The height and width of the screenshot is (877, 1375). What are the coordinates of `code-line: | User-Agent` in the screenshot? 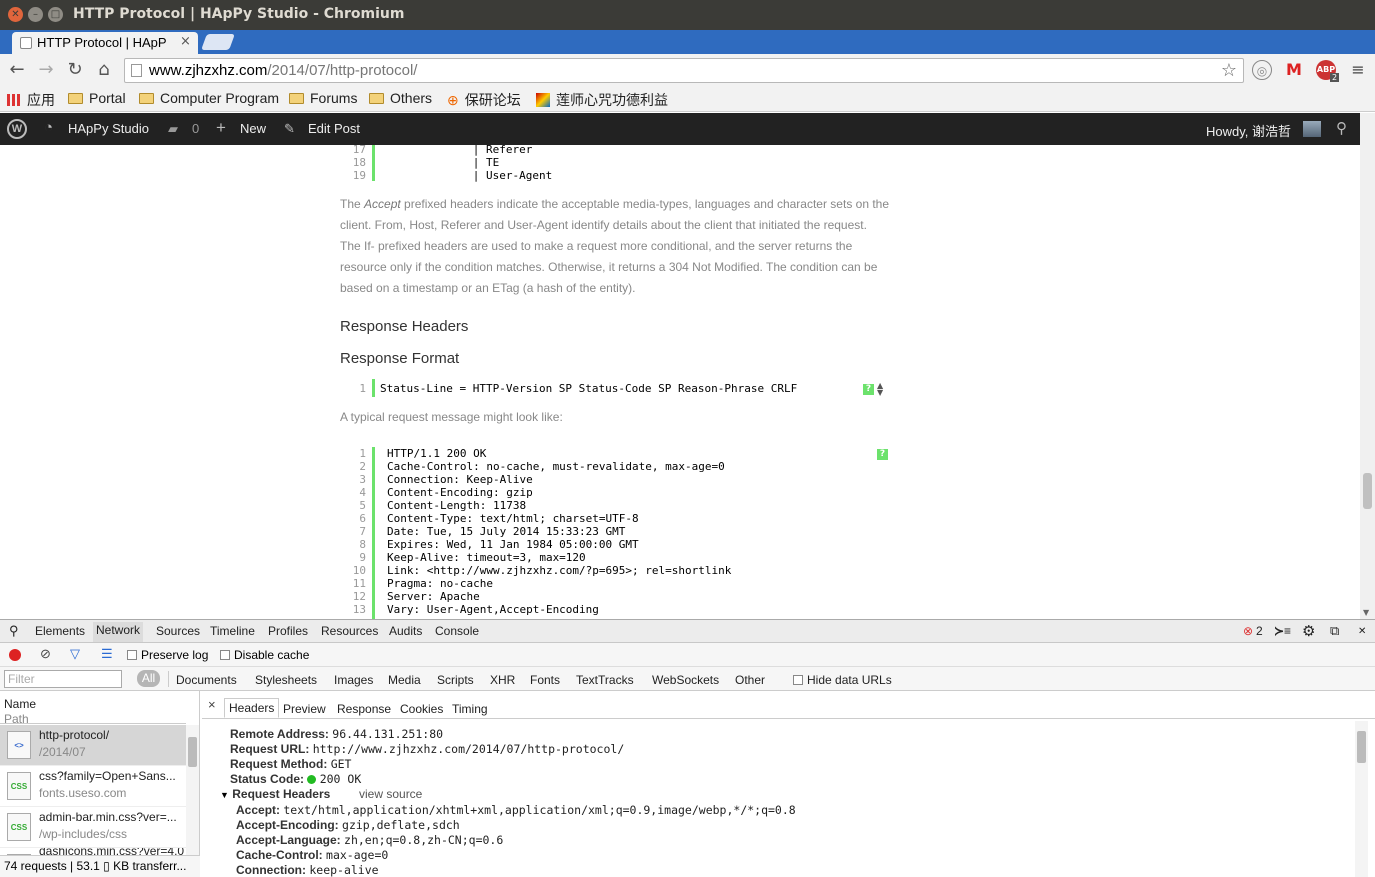 It's located at (466, 175).